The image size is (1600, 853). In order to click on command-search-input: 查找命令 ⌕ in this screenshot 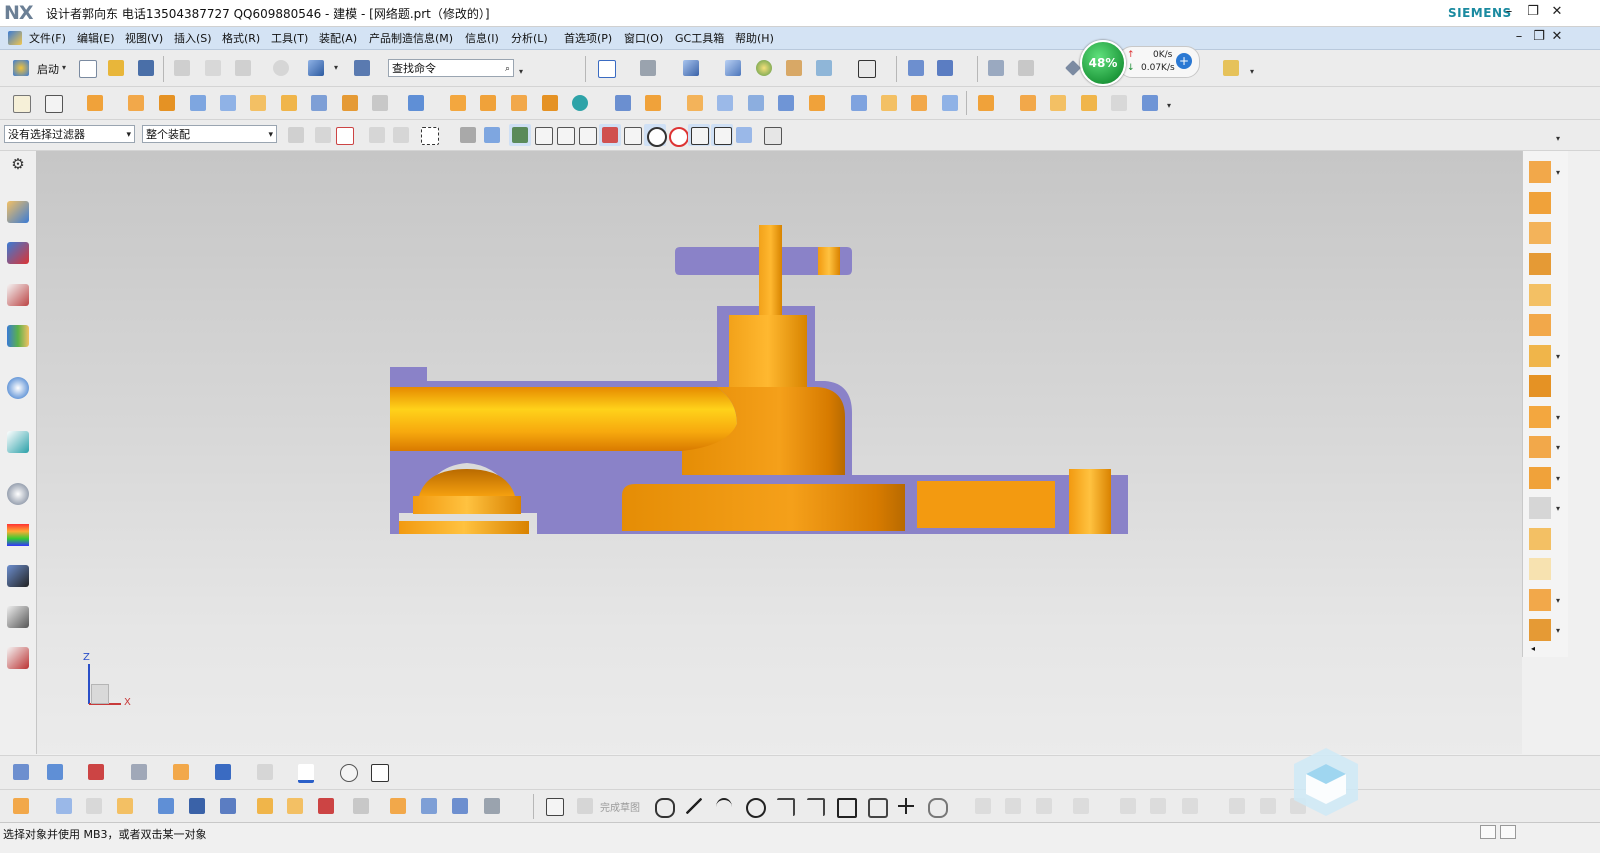, I will do `click(451, 68)`.